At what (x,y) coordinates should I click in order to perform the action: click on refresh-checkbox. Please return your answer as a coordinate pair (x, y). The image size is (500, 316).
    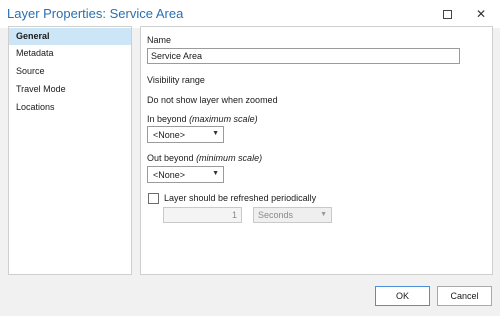
    Looking at the image, I should click on (153, 198).